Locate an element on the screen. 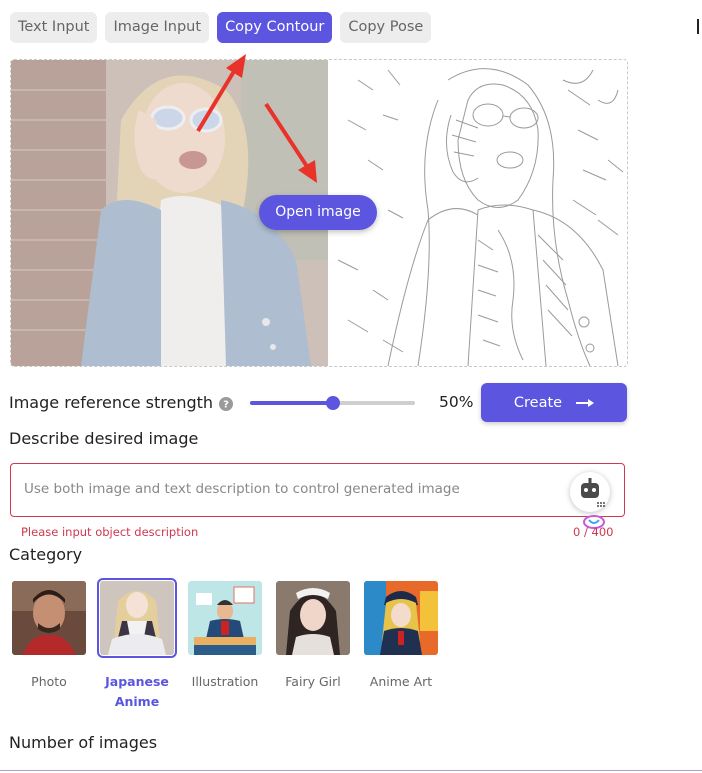  description-field is located at coordinates (317, 490).